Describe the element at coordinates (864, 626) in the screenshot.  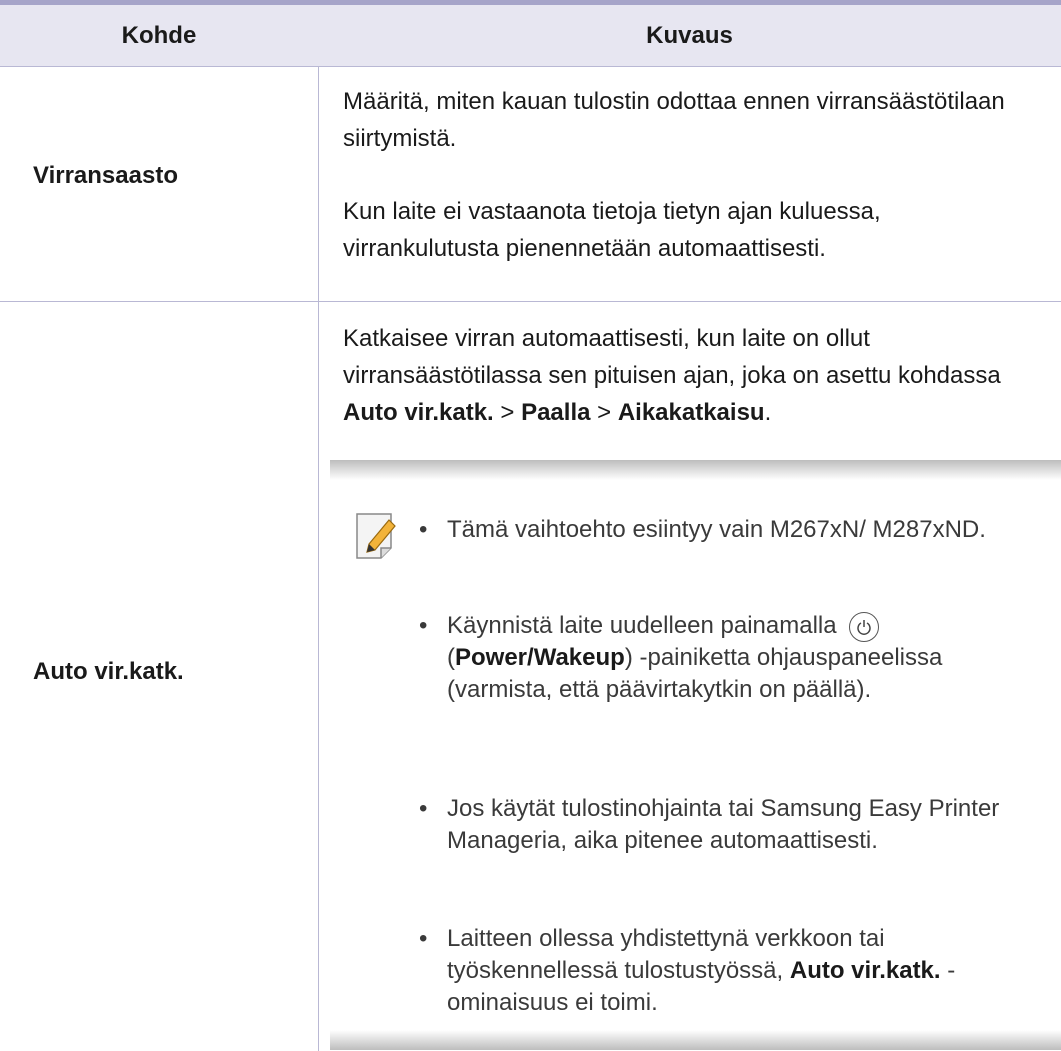
I see `power-icon` at that location.